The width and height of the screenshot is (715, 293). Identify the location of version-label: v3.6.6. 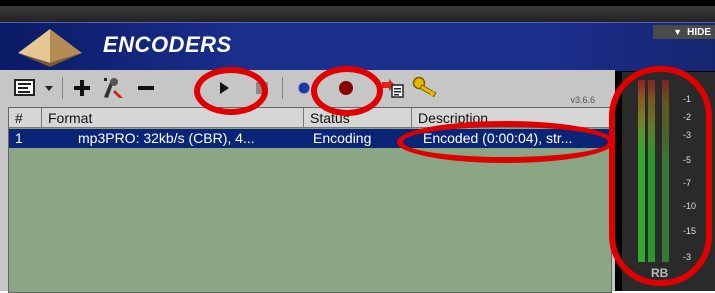
(582, 100).